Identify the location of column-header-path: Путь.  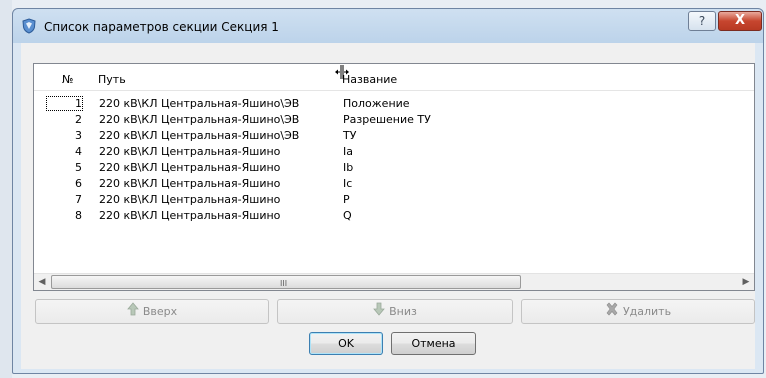
(112, 79).